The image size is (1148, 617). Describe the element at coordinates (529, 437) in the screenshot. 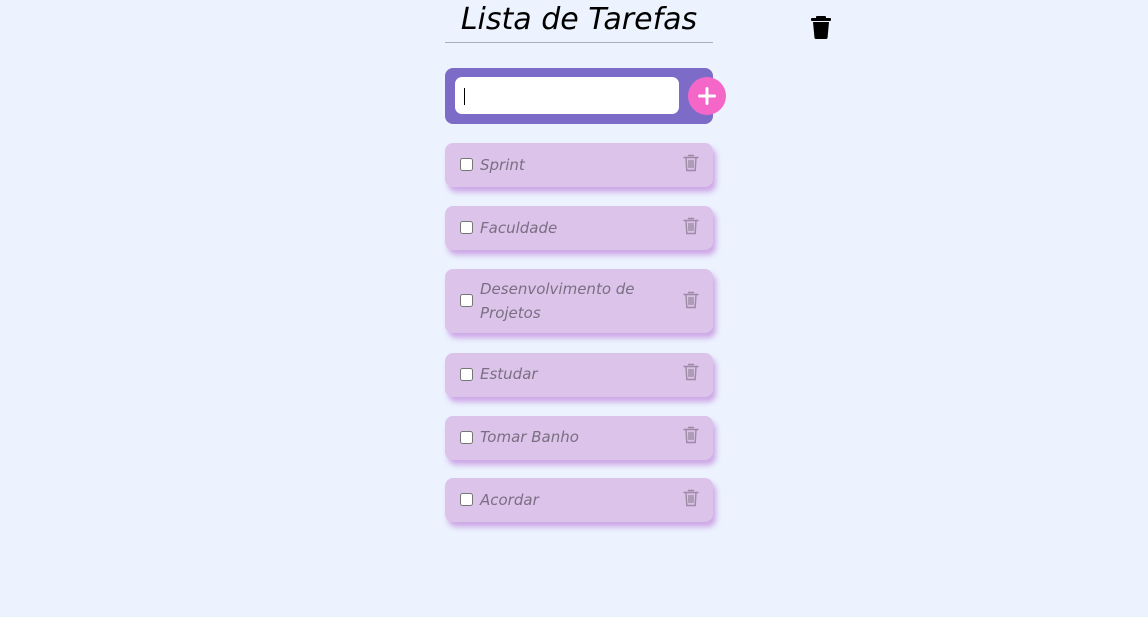

I see `task-label: Tomar Banho` at that location.